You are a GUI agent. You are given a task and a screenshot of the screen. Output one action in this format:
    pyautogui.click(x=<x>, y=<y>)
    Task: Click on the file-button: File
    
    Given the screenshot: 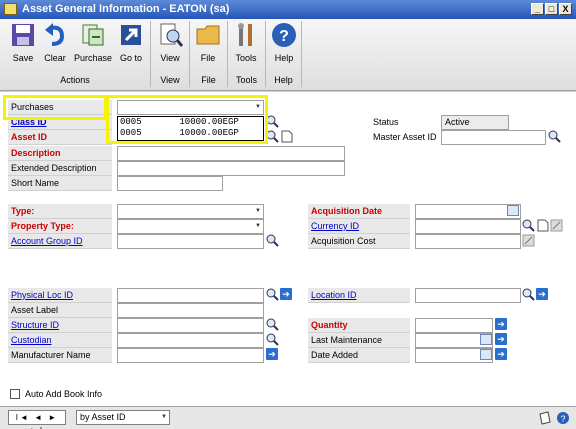 What is the action you would take?
    pyautogui.click(x=208, y=42)
    